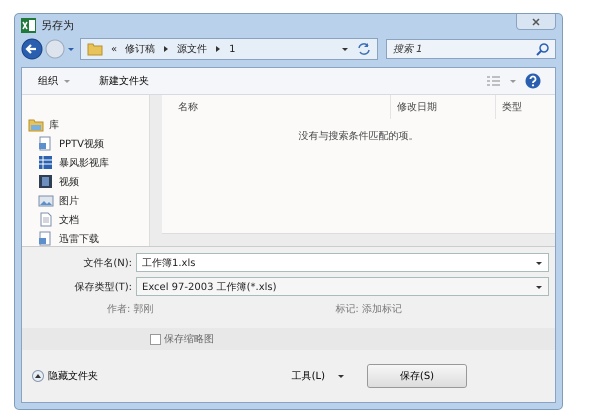 The height and width of the screenshot is (419, 600). Describe the element at coordinates (65, 376) in the screenshot. I see `hide-folders-button: 隐藏文件夹` at that location.